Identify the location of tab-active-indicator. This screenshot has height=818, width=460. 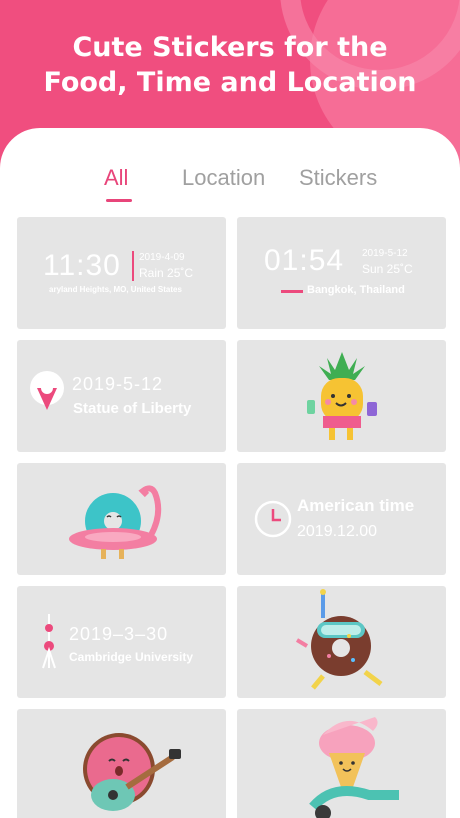
(119, 200).